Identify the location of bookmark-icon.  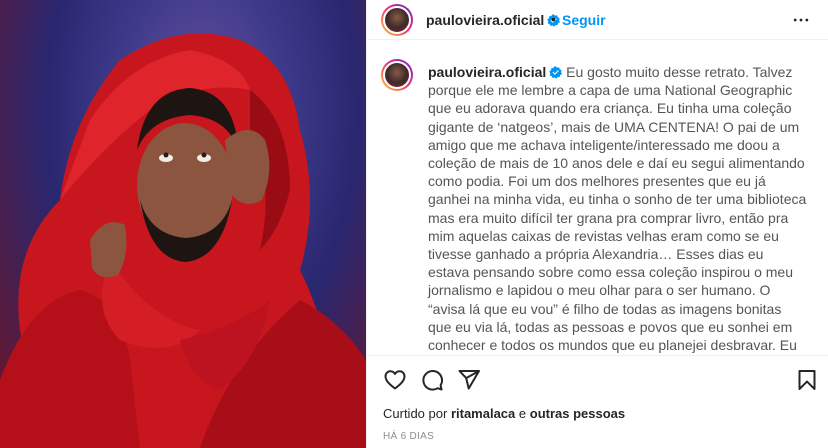
(807, 380).